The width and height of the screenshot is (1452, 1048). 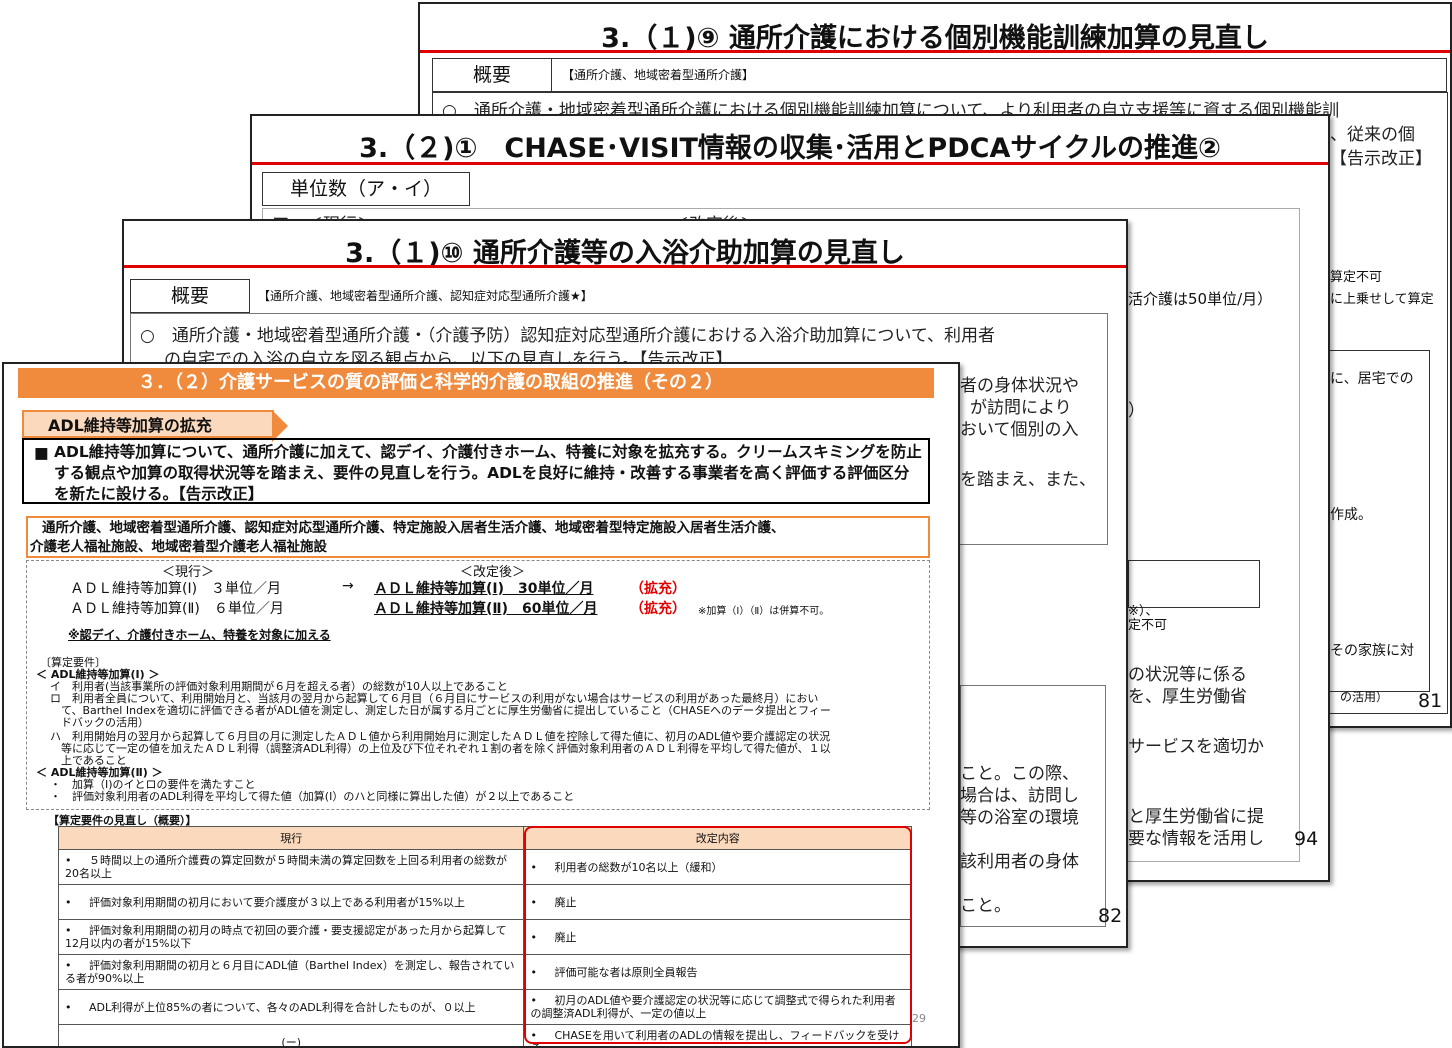 What do you see at coordinates (1110, 916) in the screenshot?
I see `page-number: 82` at bounding box center [1110, 916].